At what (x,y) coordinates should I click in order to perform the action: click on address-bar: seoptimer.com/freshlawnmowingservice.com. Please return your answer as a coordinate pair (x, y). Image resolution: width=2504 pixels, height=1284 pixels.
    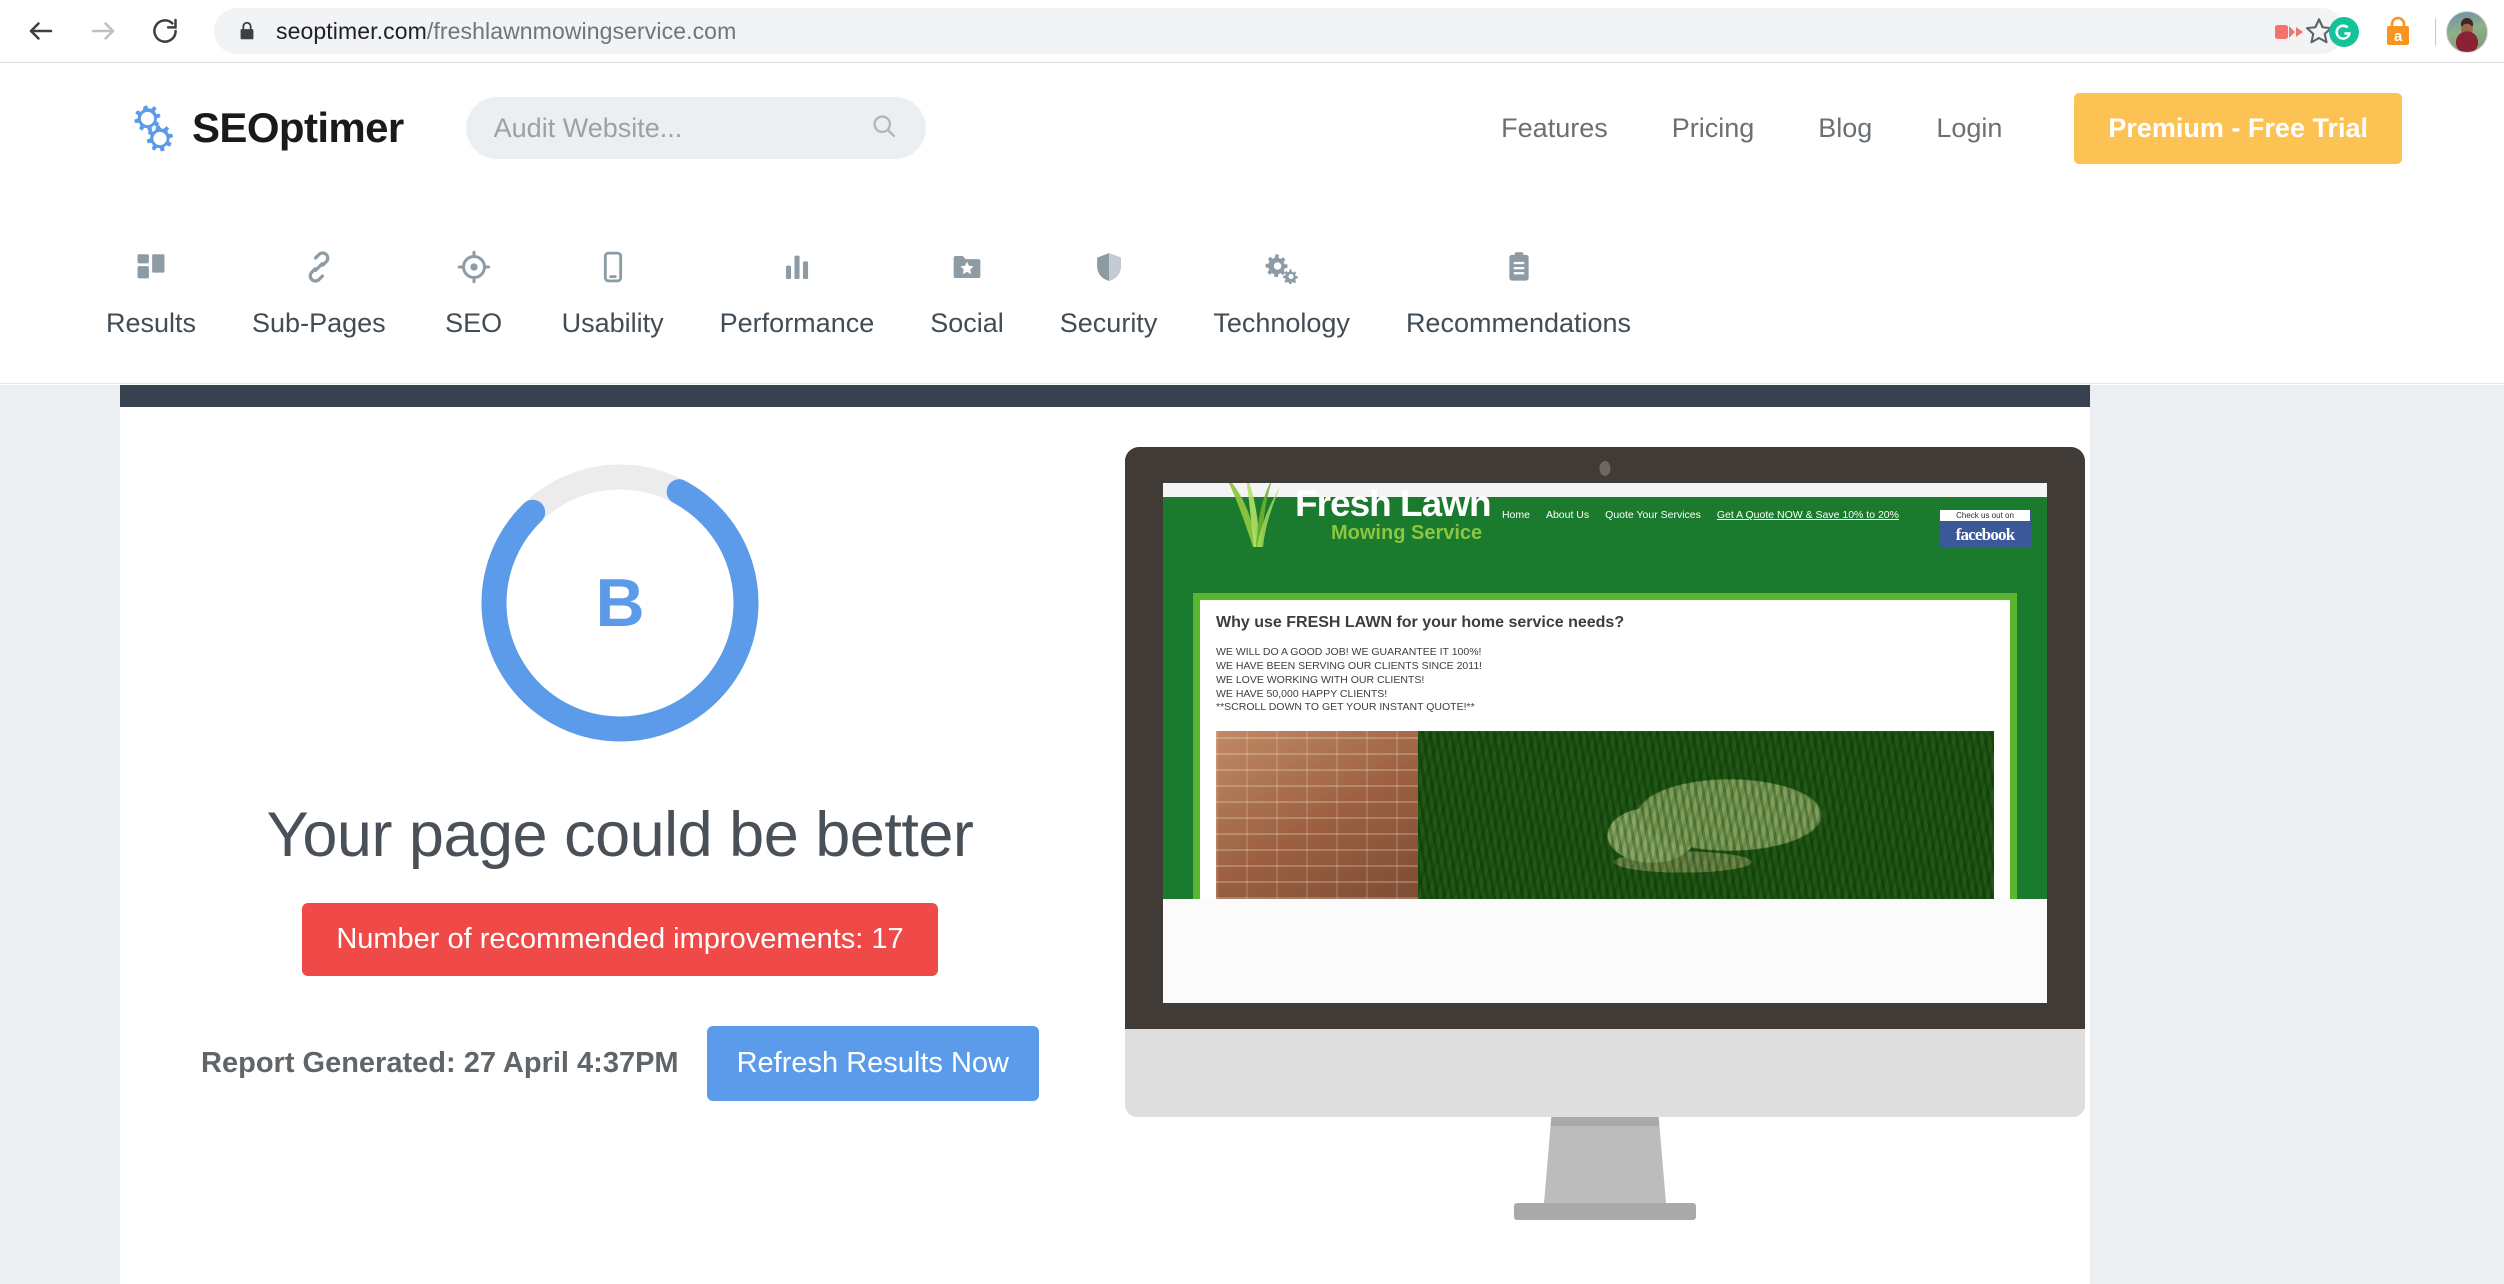
    Looking at the image, I should click on (1279, 31).